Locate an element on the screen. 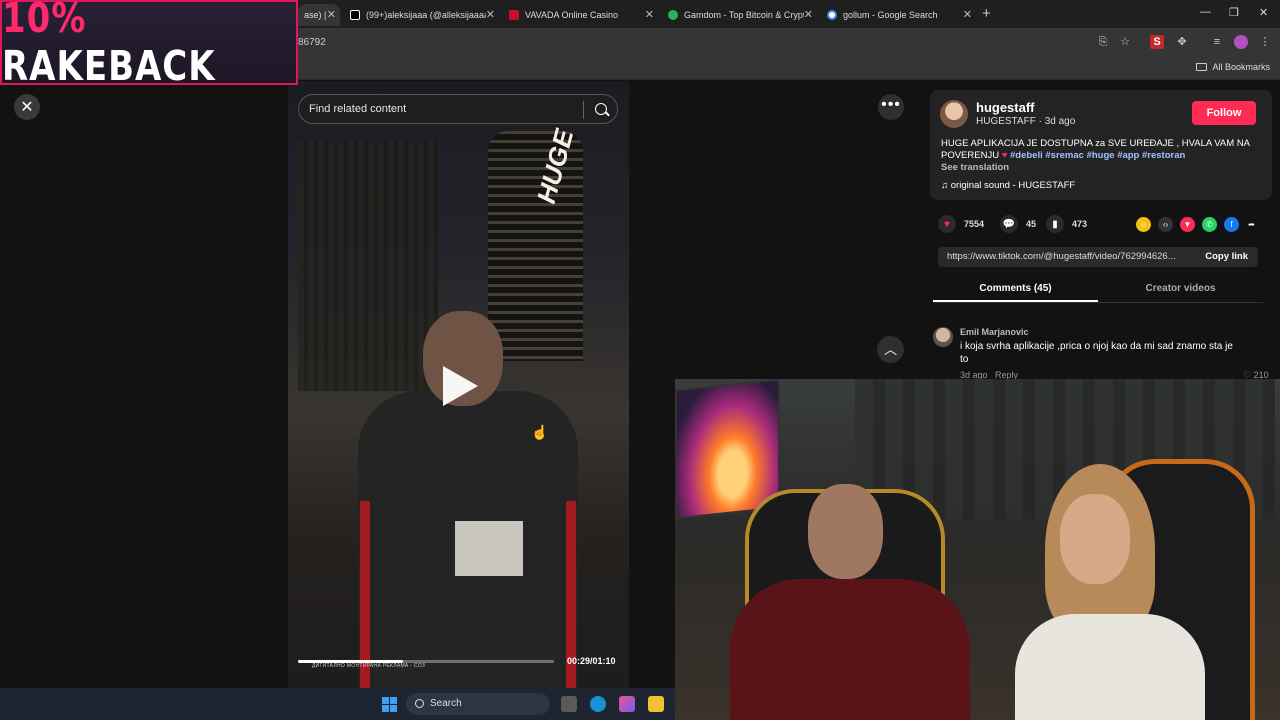 The width and height of the screenshot is (1280, 720). copilot-icon is located at coordinates (627, 704).